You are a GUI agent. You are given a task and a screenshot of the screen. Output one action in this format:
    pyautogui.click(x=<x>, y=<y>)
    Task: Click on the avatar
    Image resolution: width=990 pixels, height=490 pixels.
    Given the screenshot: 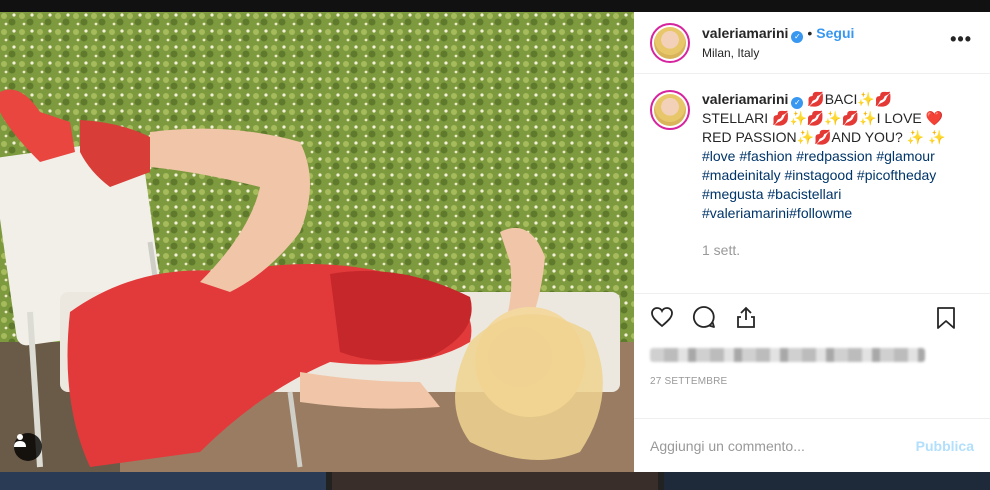 What is the action you would take?
    pyautogui.click(x=670, y=42)
    